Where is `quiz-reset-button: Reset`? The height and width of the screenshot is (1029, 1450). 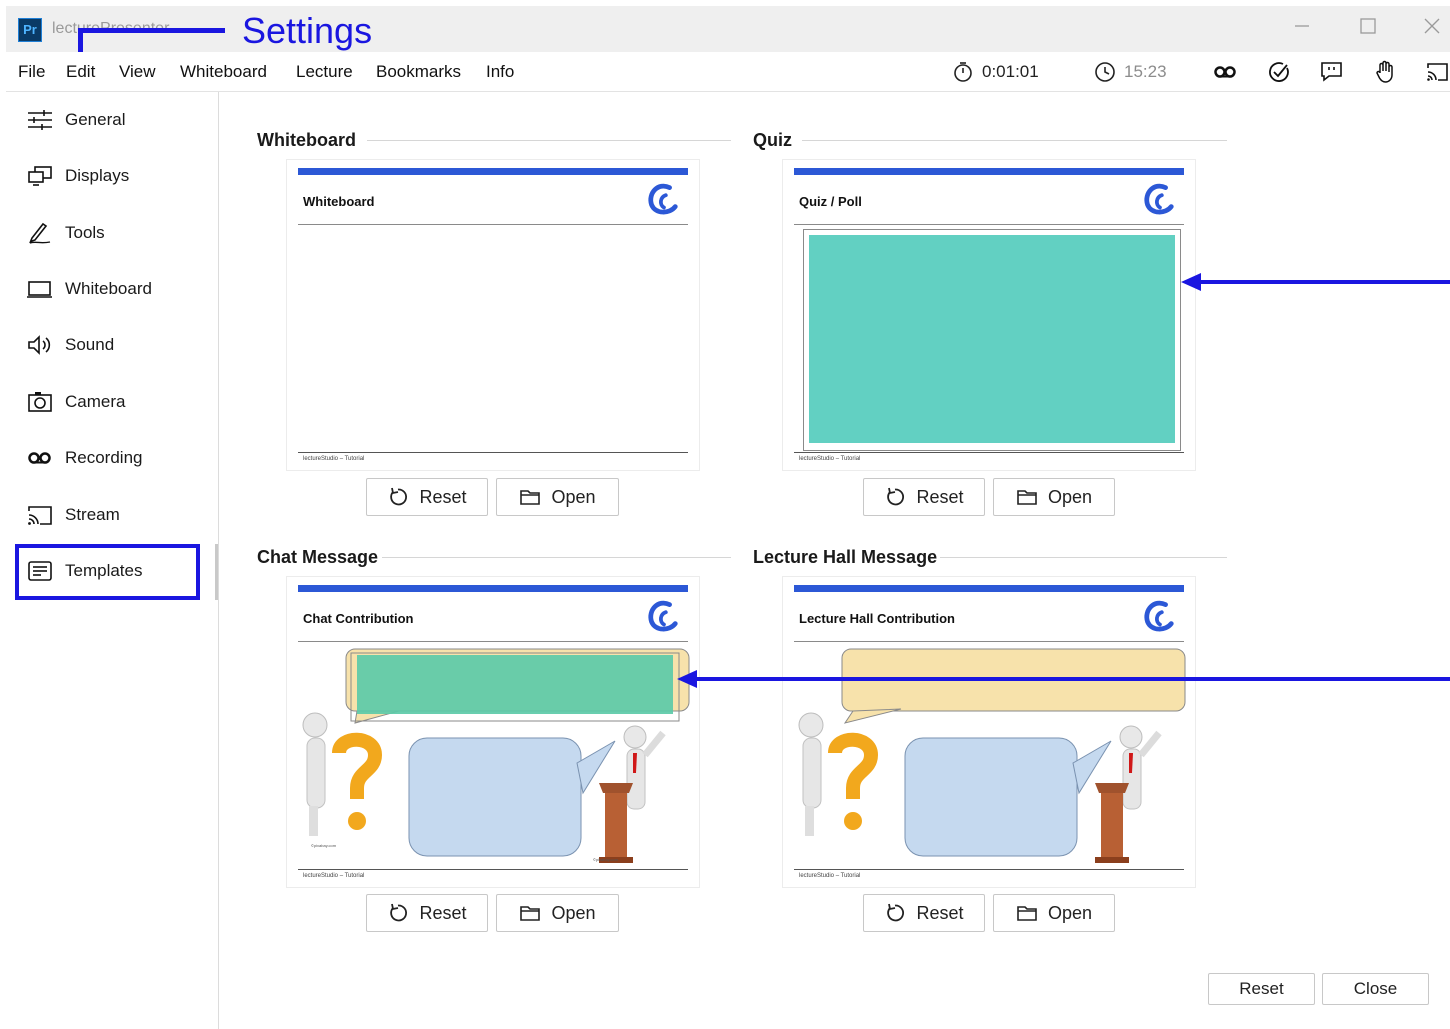 quiz-reset-button: Reset is located at coordinates (924, 497).